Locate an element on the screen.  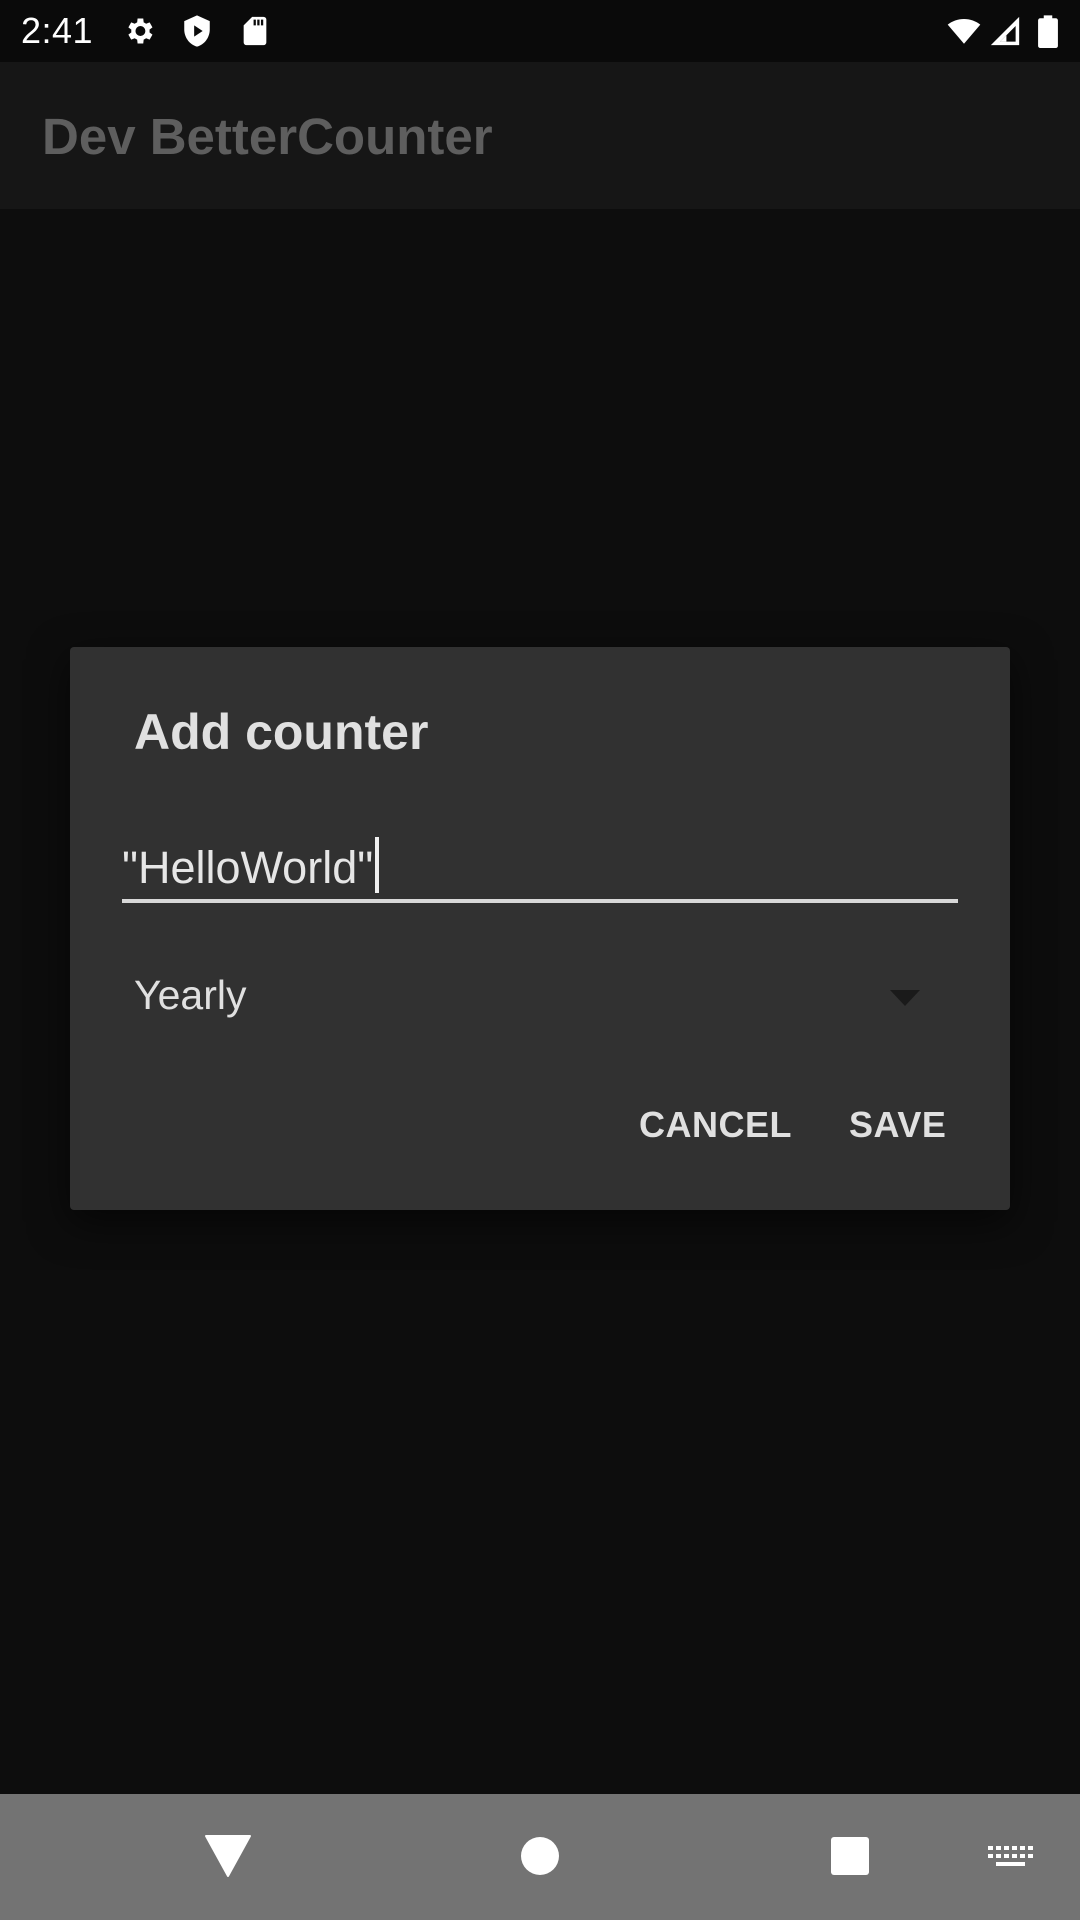
field-underline is located at coordinates (540, 901).